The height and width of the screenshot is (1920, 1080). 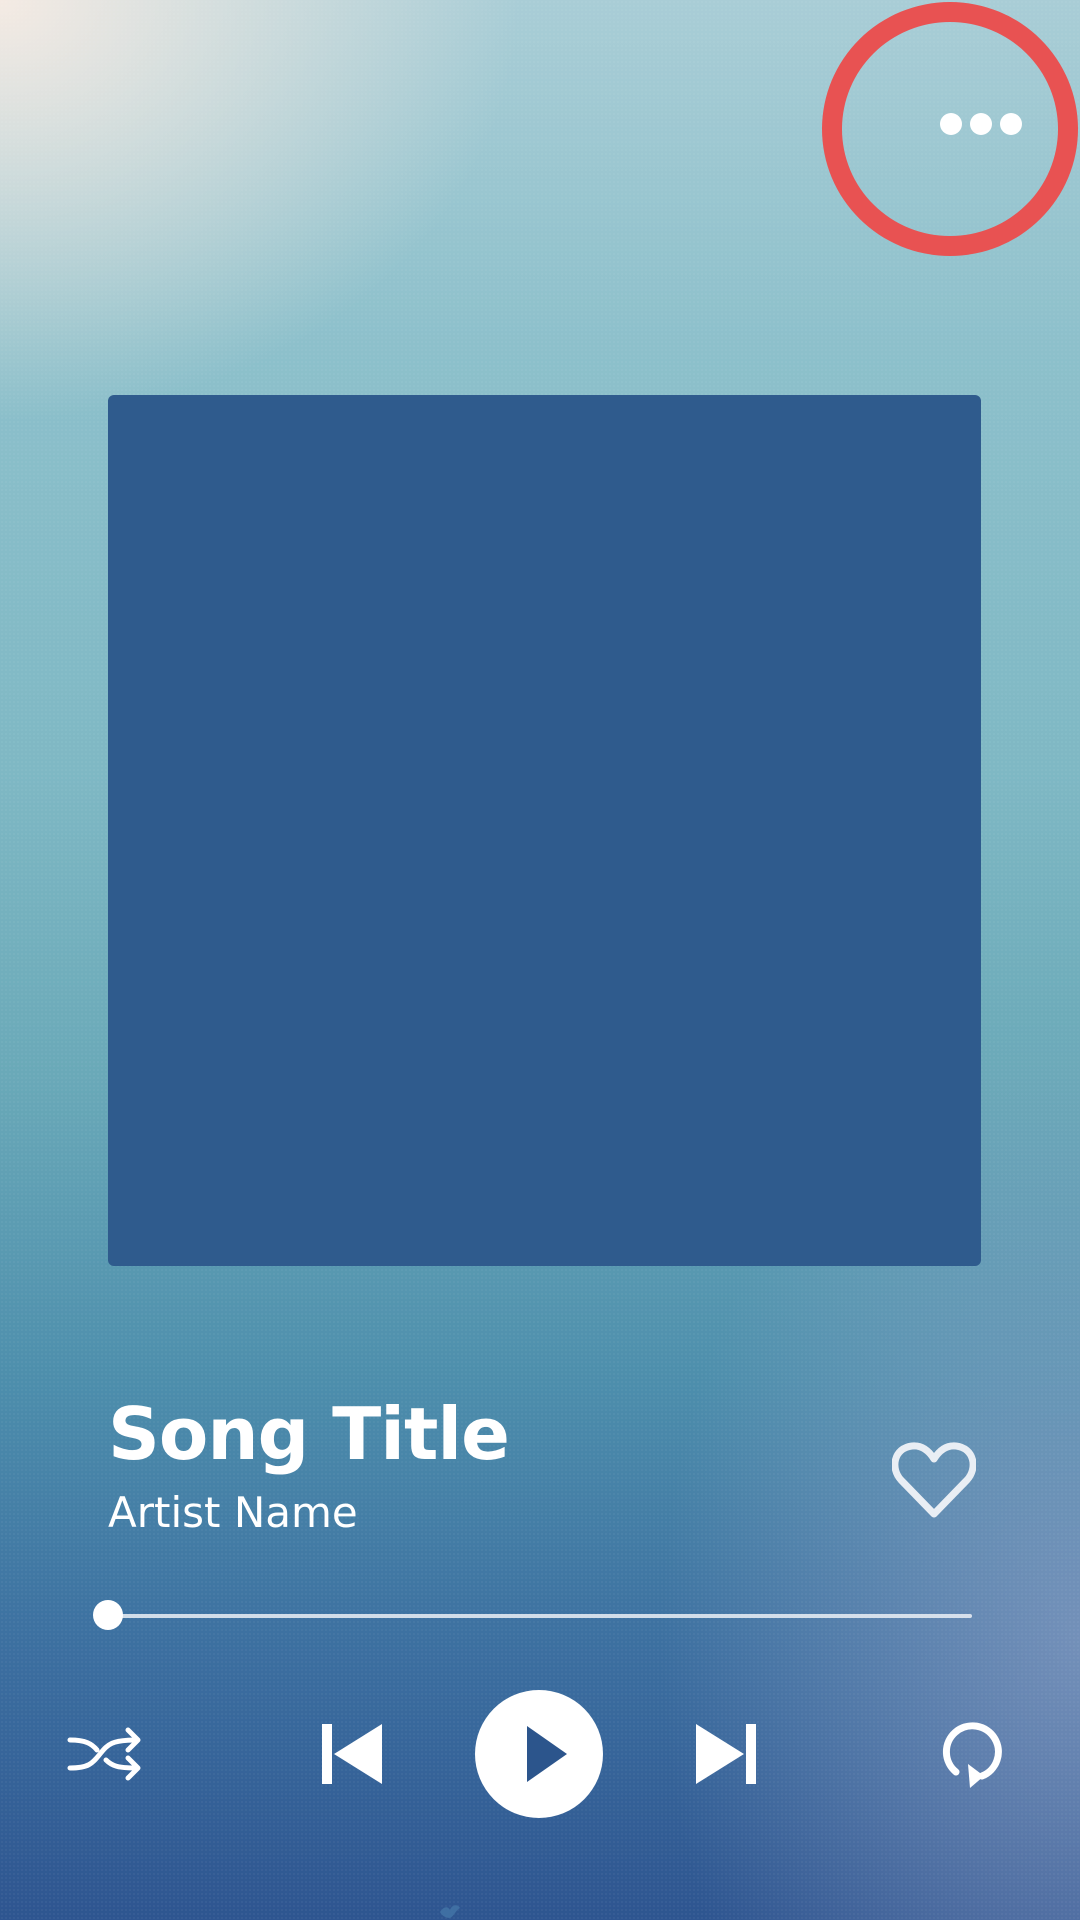 What do you see at coordinates (547, 1754) in the screenshot?
I see `play-icon` at bounding box center [547, 1754].